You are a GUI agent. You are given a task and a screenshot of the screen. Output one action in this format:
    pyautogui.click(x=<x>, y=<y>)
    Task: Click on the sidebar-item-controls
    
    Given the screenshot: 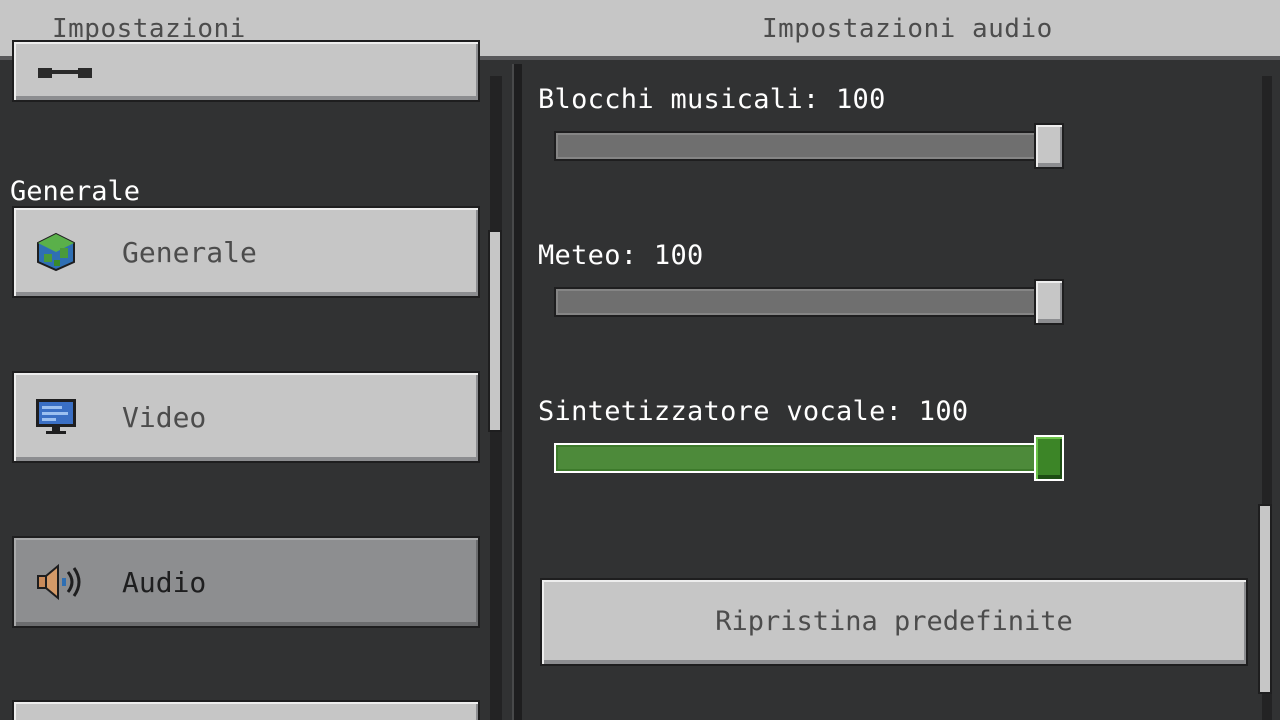 What is the action you would take?
    pyautogui.click(x=246, y=71)
    